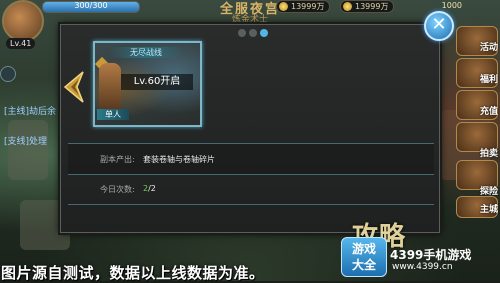  Describe the element at coordinates (363, 249) in the screenshot. I see `logo-top-text: 游戏` at that location.